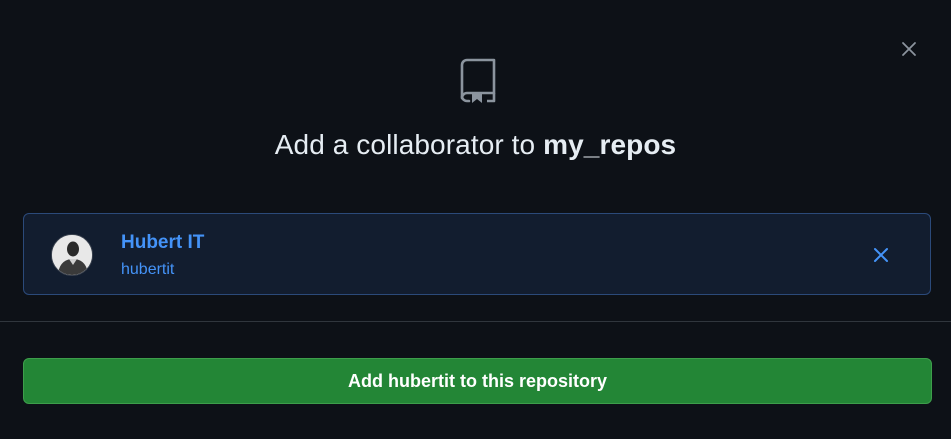 The image size is (951, 439). Describe the element at coordinates (162, 243) in the screenshot. I see `user-name: Hubert IT` at that location.